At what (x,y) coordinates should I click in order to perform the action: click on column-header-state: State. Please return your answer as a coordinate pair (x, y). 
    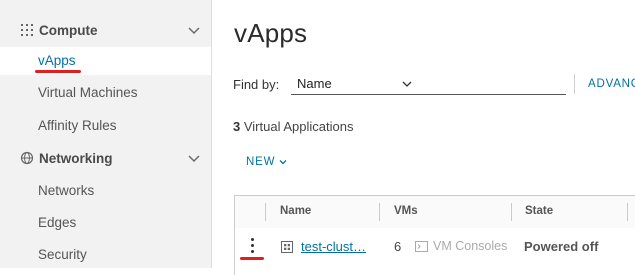
    Looking at the image, I should click on (539, 211).